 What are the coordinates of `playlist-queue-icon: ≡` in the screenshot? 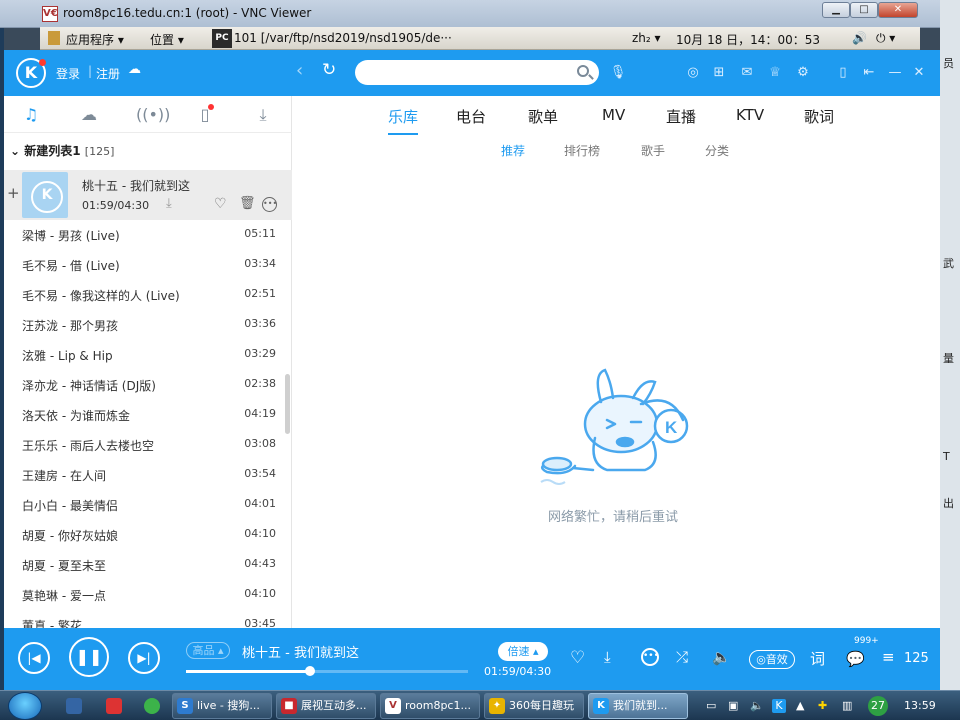 It's located at (888, 657).